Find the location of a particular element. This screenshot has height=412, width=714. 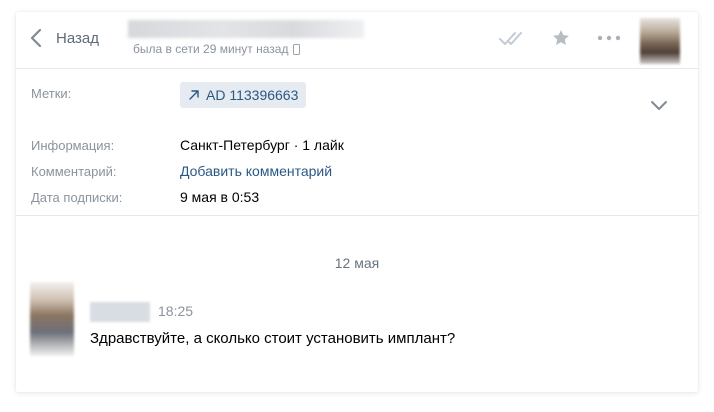

double-check-icon is located at coordinates (510, 38).